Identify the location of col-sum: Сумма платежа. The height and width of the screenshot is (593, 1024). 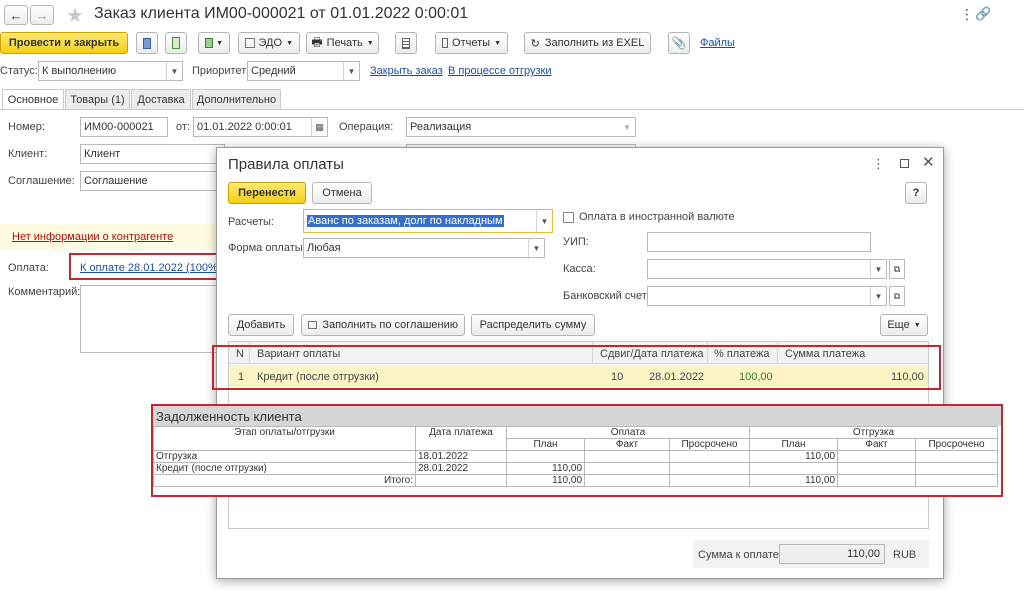
(825, 354).